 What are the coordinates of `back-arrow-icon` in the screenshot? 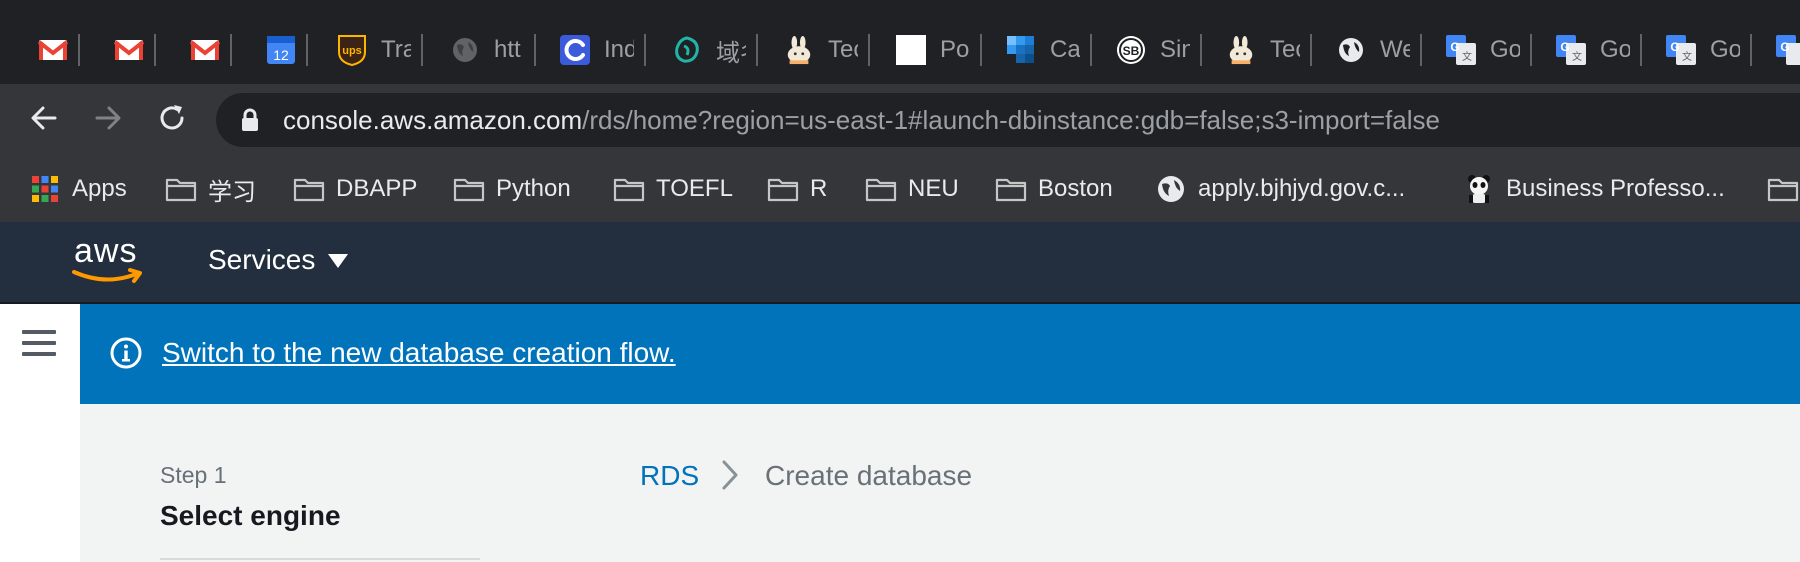 It's located at (44, 120).